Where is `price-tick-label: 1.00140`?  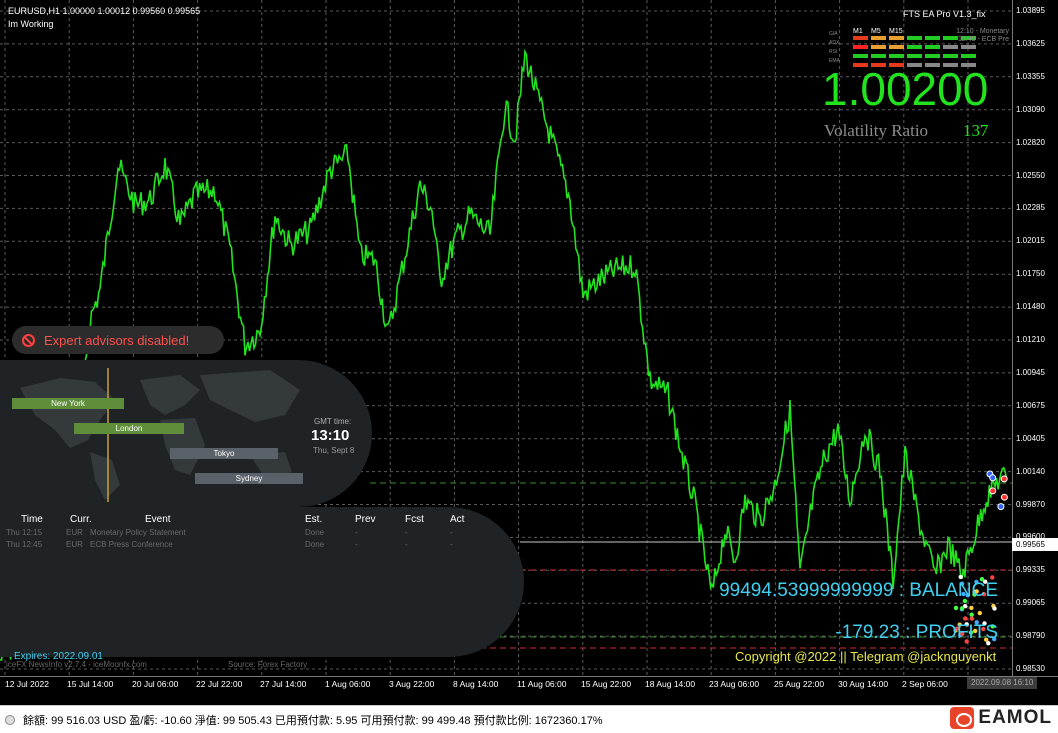
price-tick-label: 1.00140 is located at coordinates (1030, 471).